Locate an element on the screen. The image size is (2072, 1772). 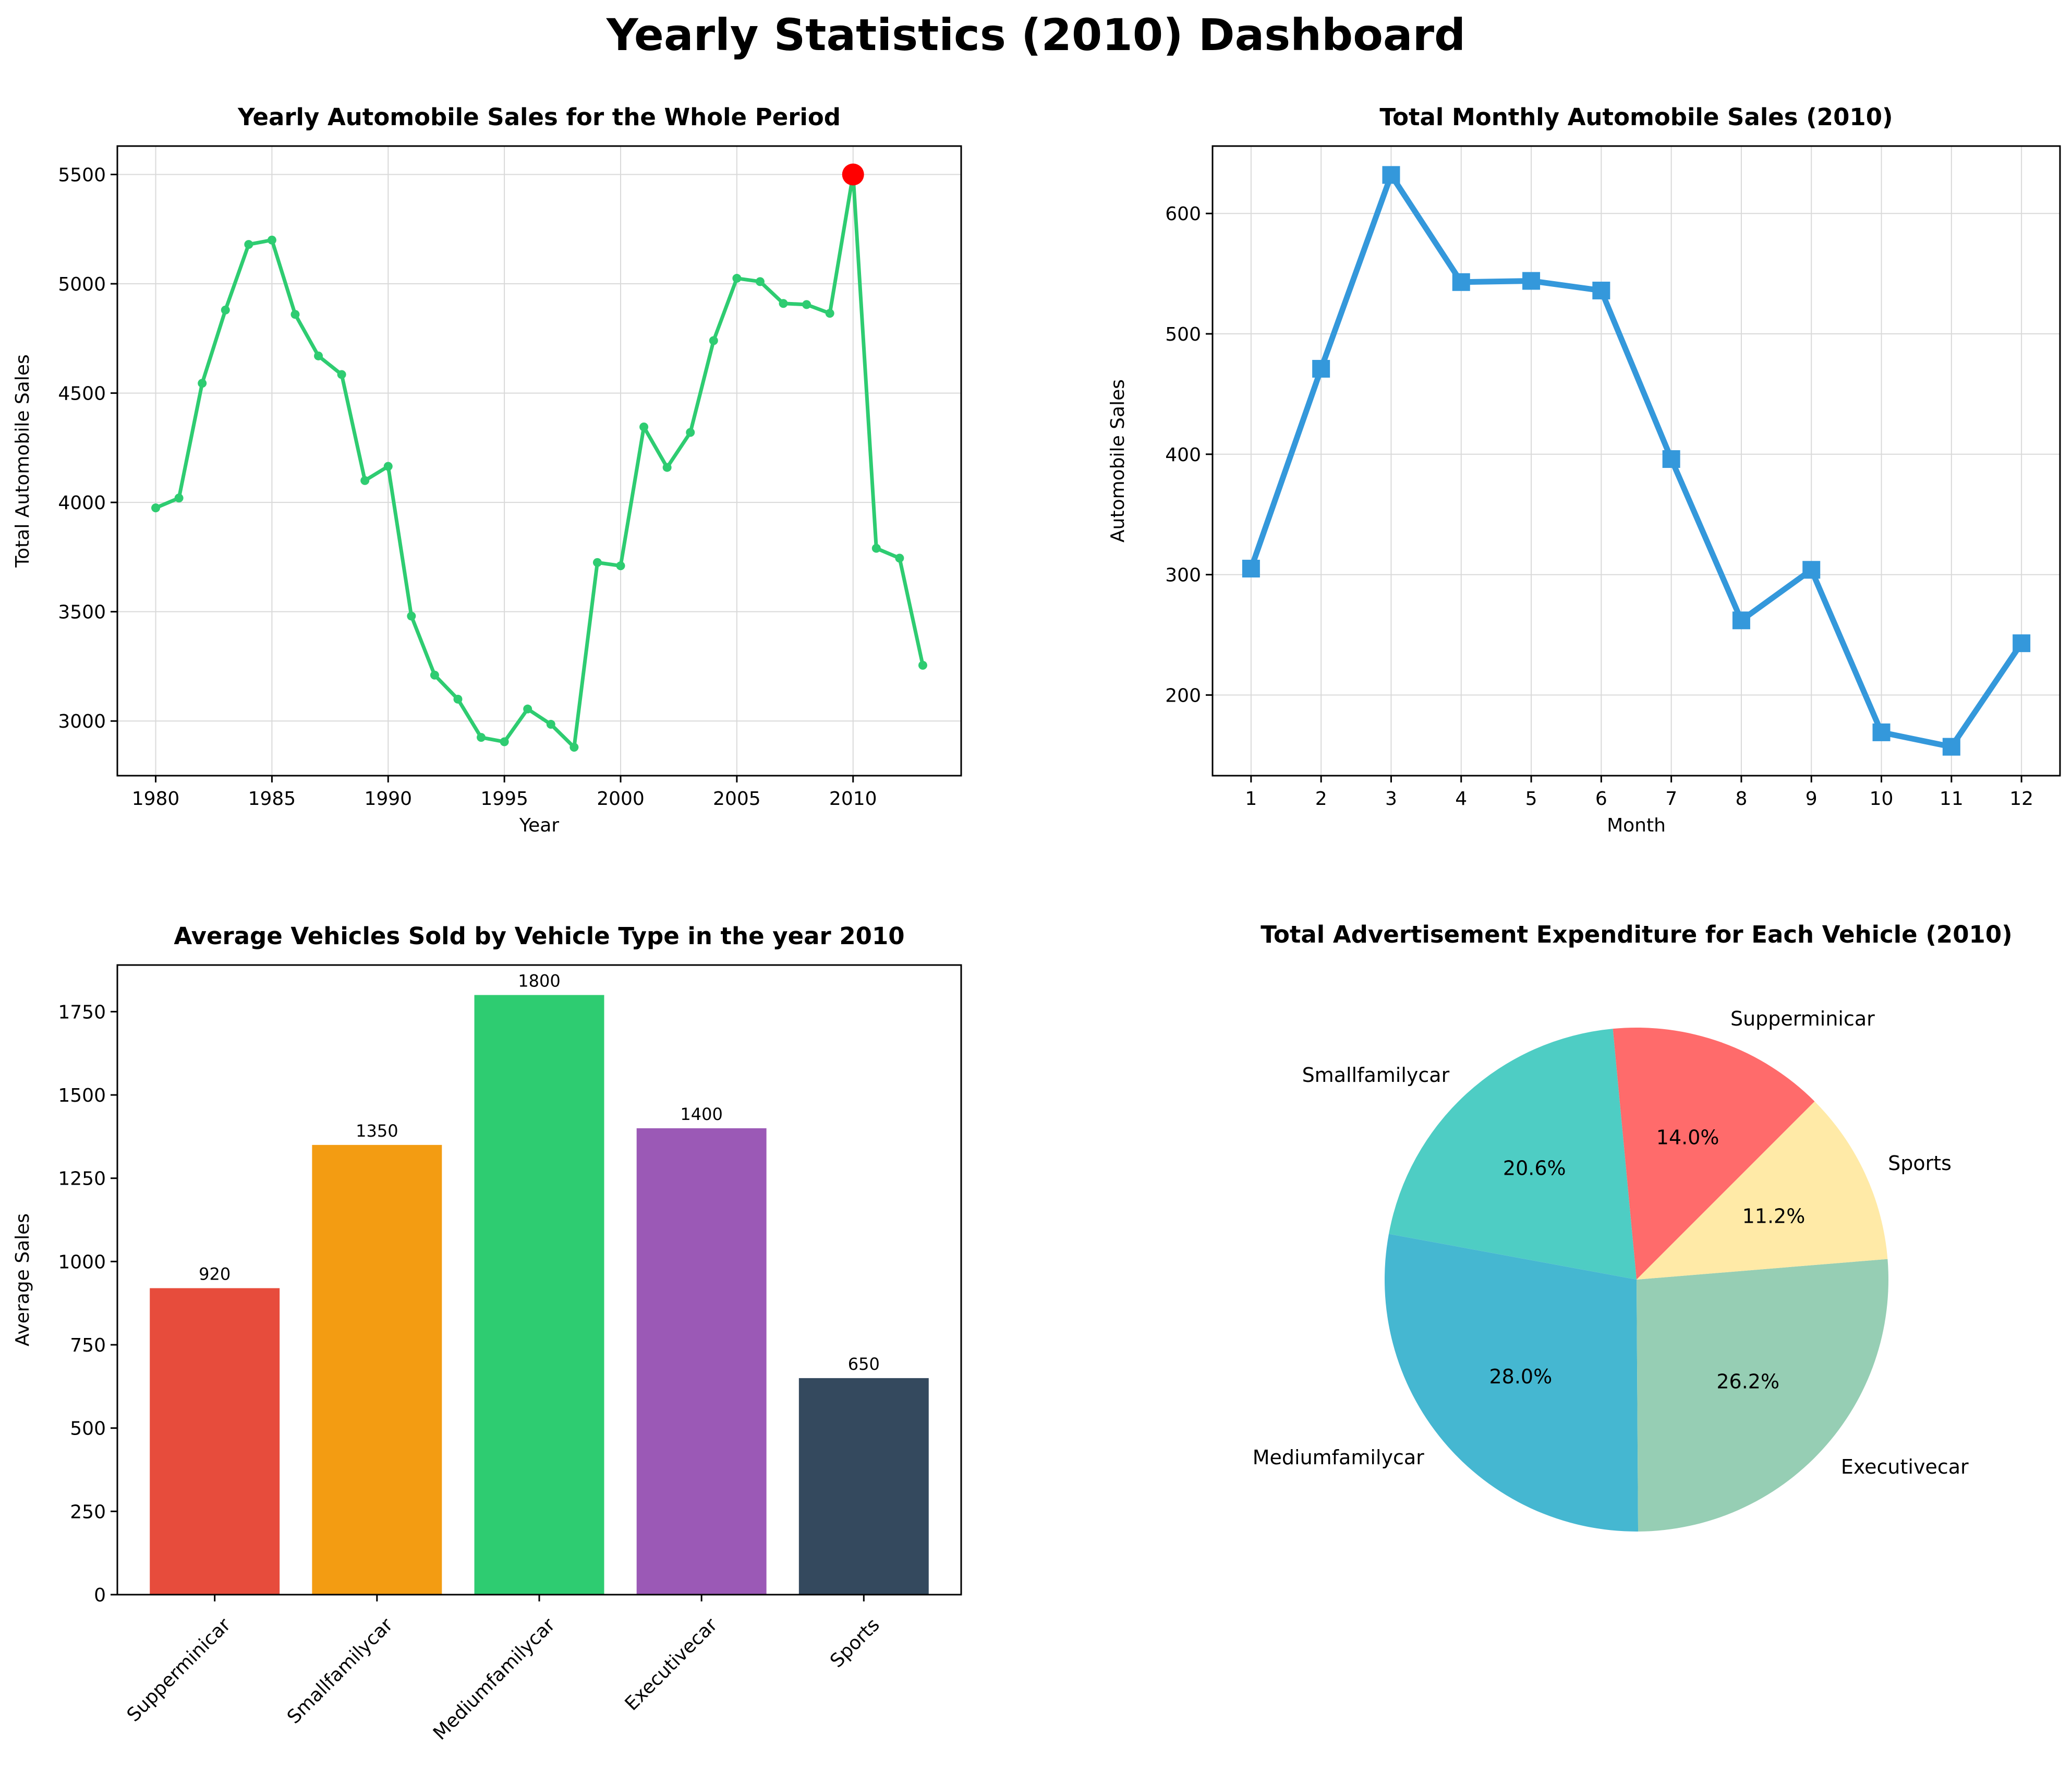
bar-mediumfamilycar is located at coordinates (539, 1295).